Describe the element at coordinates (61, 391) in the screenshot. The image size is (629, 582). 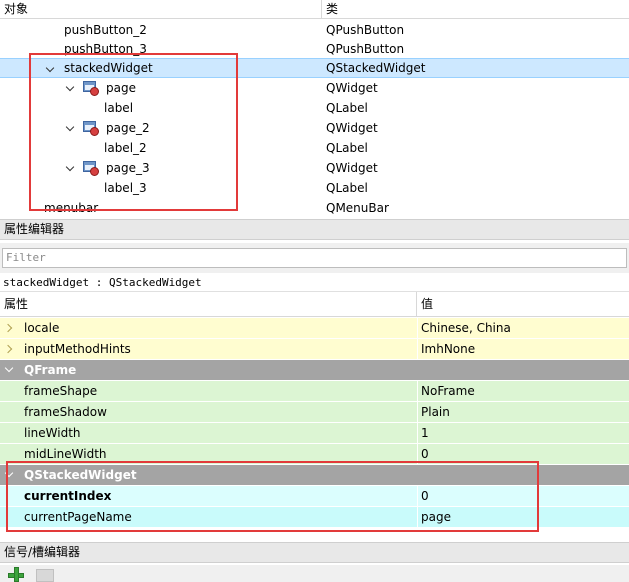
I see `property-name: frameShape` at that location.